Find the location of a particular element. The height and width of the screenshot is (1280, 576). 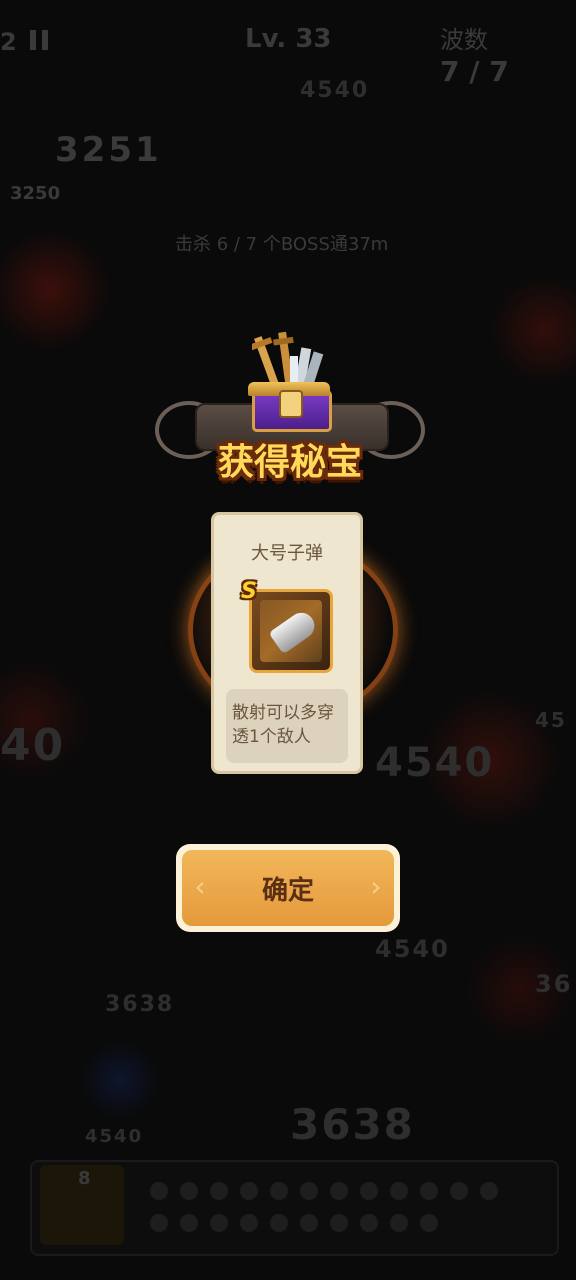

bullet-icon is located at coordinates (294, 631).